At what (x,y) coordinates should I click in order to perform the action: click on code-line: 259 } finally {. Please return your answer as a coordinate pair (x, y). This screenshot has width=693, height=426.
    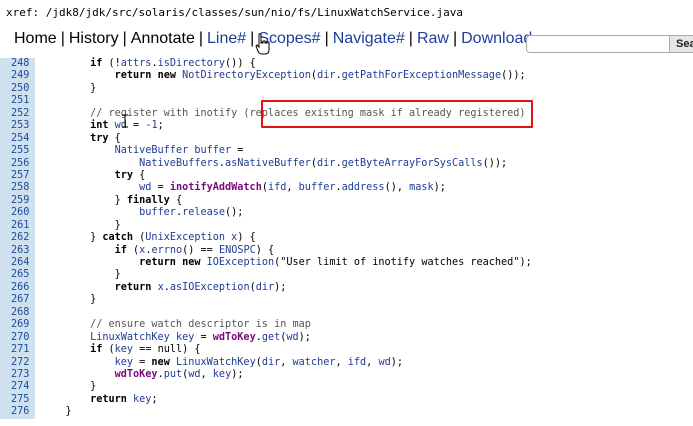
    Looking at the image, I should click on (346, 201).